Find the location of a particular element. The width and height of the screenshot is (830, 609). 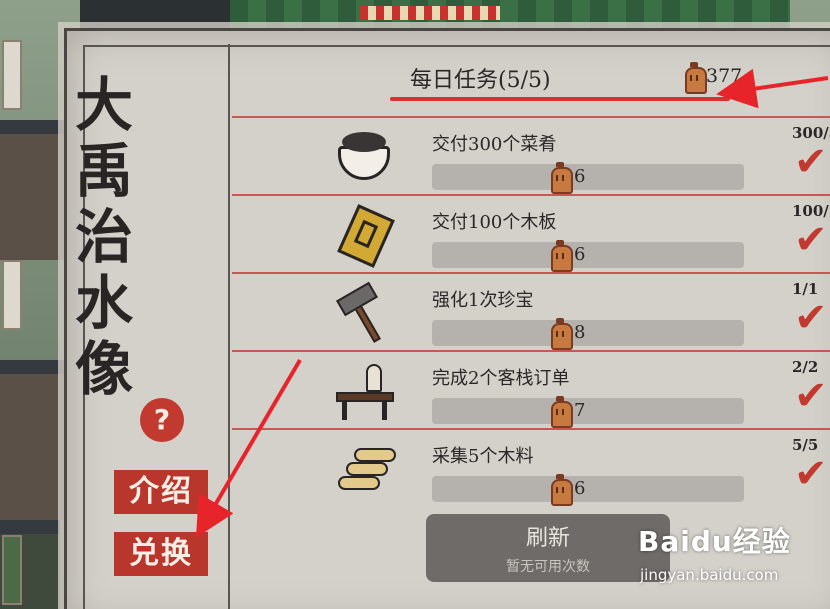

task-label: 交付100个木板 is located at coordinates (494, 222).